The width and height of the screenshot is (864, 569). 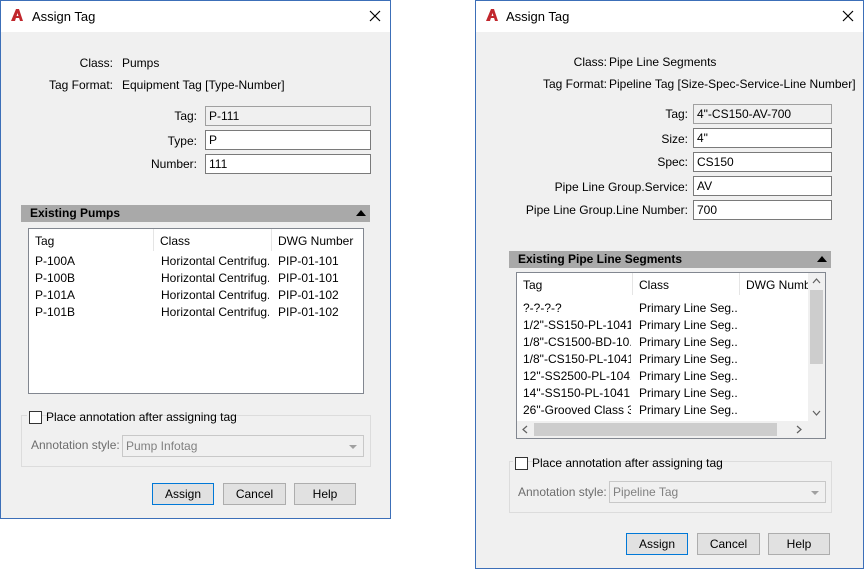 I want to click on scroll-left-icon, so click(x=525, y=429).